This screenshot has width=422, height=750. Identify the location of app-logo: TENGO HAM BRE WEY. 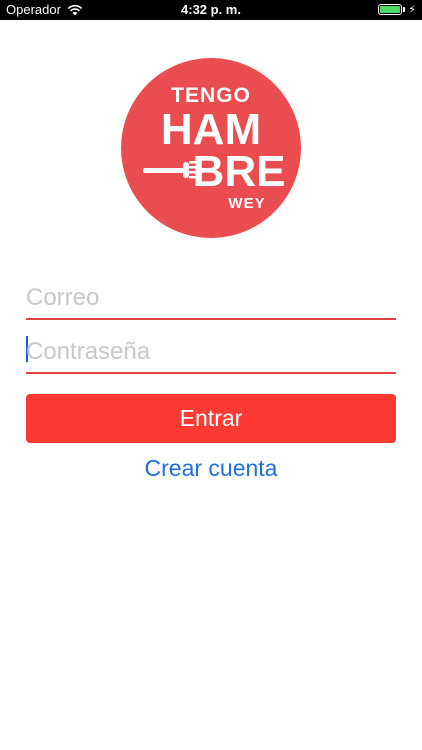
(211, 148).